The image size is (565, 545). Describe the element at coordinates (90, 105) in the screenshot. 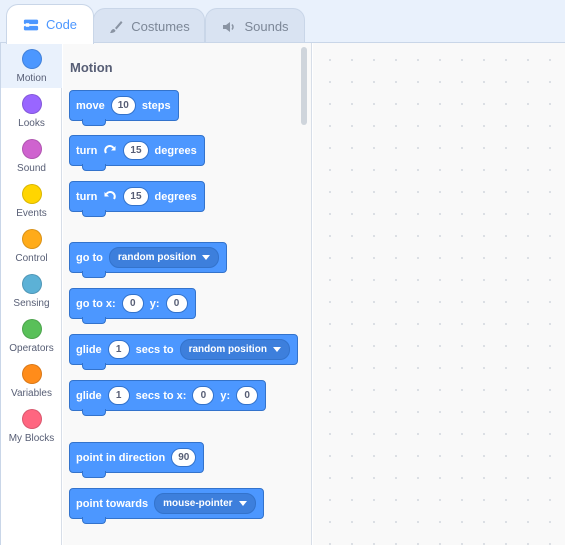

I see `block-text: move` at that location.